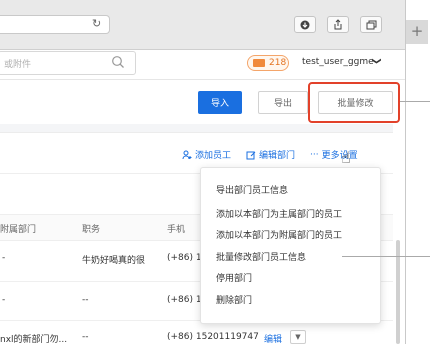  Describe the element at coordinates (314, 154) in the screenshot. I see `more-dots-icon: ···` at that location.